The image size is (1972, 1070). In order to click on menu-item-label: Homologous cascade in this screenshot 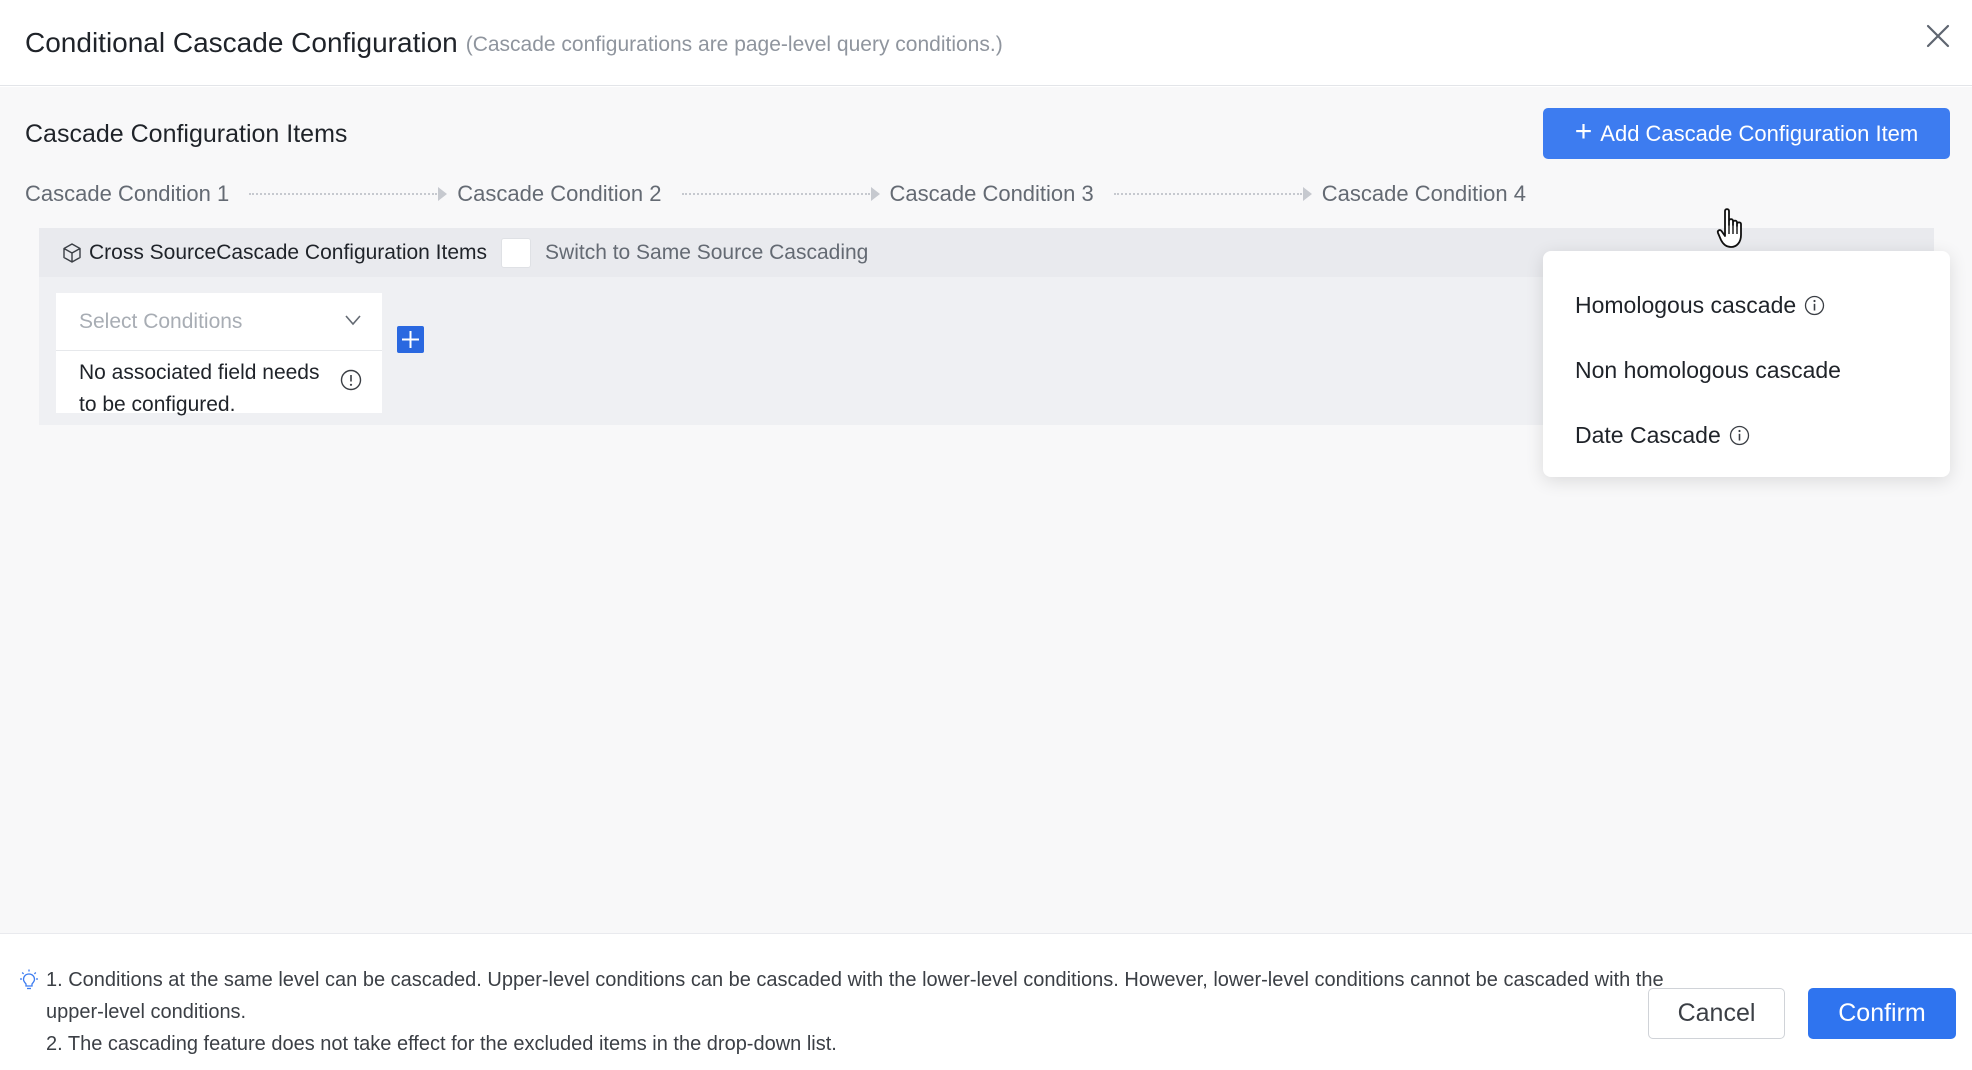, I will do `click(1686, 305)`.